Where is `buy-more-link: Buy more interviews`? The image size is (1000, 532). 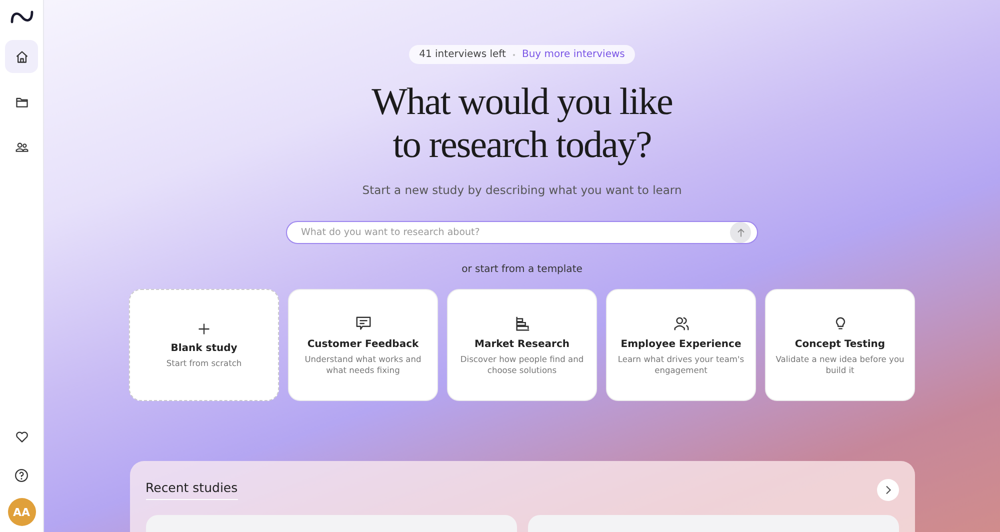 buy-more-link: Buy more interviews is located at coordinates (573, 54).